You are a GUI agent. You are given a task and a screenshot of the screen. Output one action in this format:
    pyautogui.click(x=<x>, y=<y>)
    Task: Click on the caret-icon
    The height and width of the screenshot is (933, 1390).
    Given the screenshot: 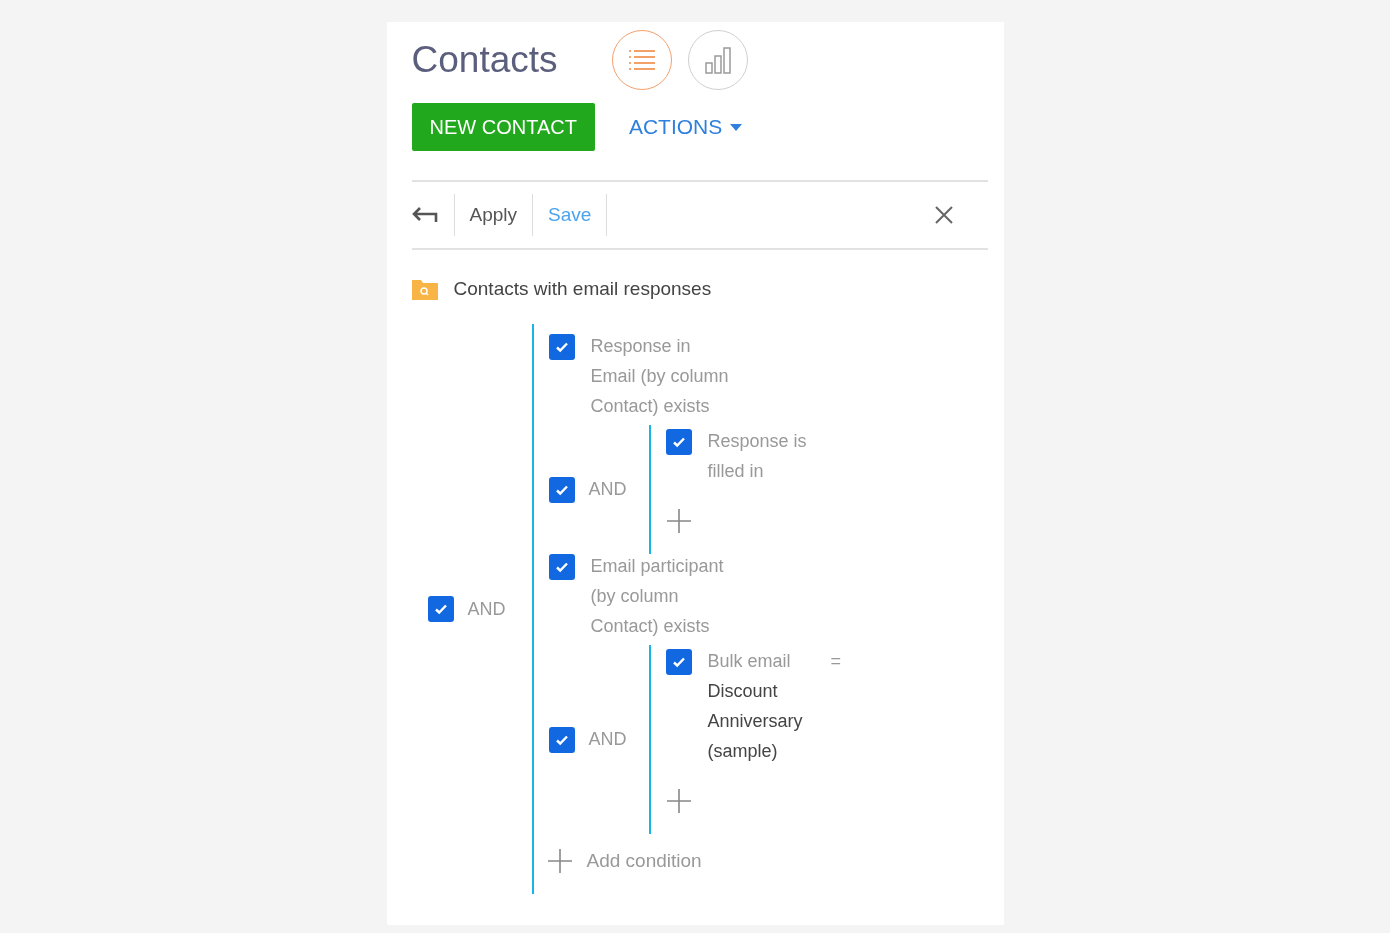 What is the action you would take?
    pyautogui.click(x=736, y=127)
    